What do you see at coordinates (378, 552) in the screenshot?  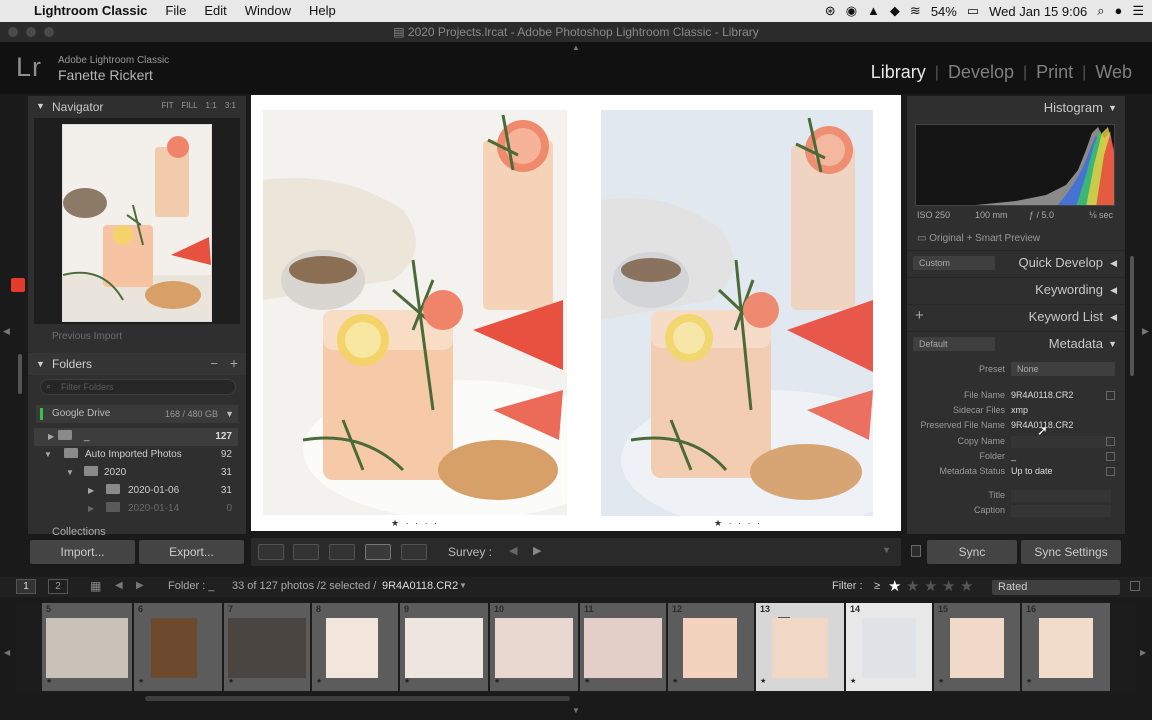 I see `survey-view-icon` at bounding box center [378, 552].